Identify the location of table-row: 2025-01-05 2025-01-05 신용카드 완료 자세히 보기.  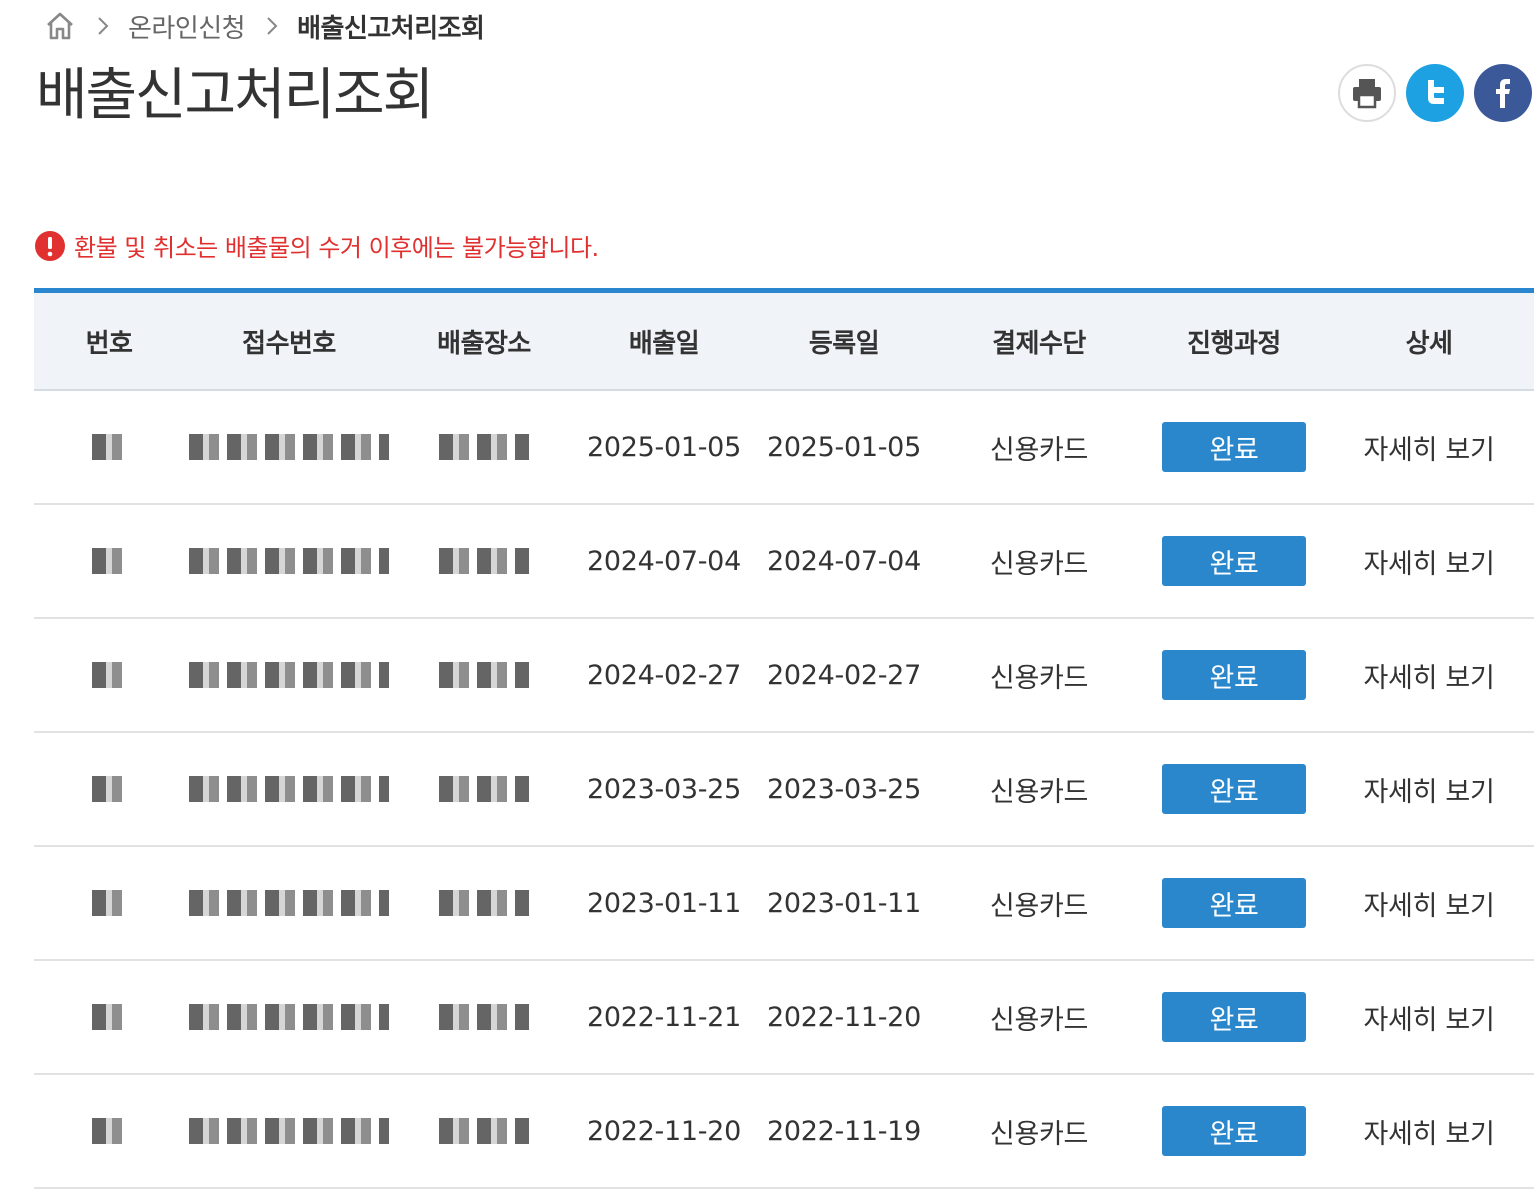
(784, 448).